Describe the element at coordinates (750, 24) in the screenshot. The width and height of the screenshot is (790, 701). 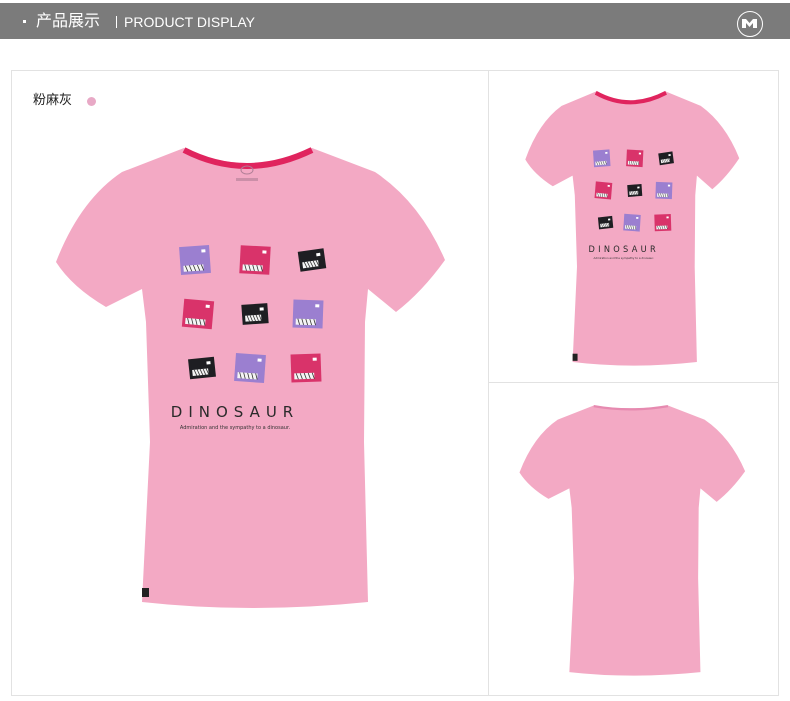
I see `brand-logo-icon` at that location.